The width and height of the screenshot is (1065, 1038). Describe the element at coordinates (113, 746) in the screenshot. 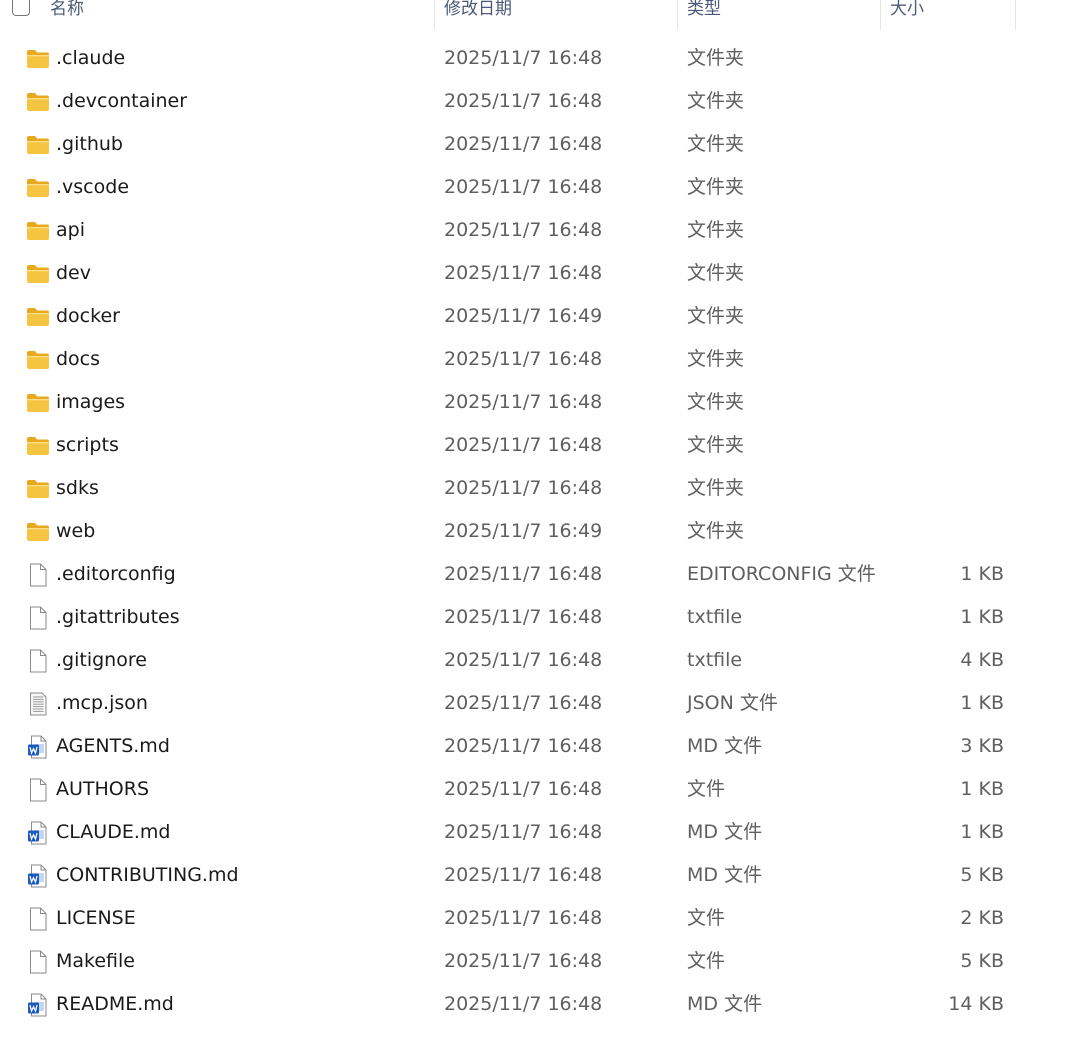

I see `file-name: AGENTS.md` at that location.